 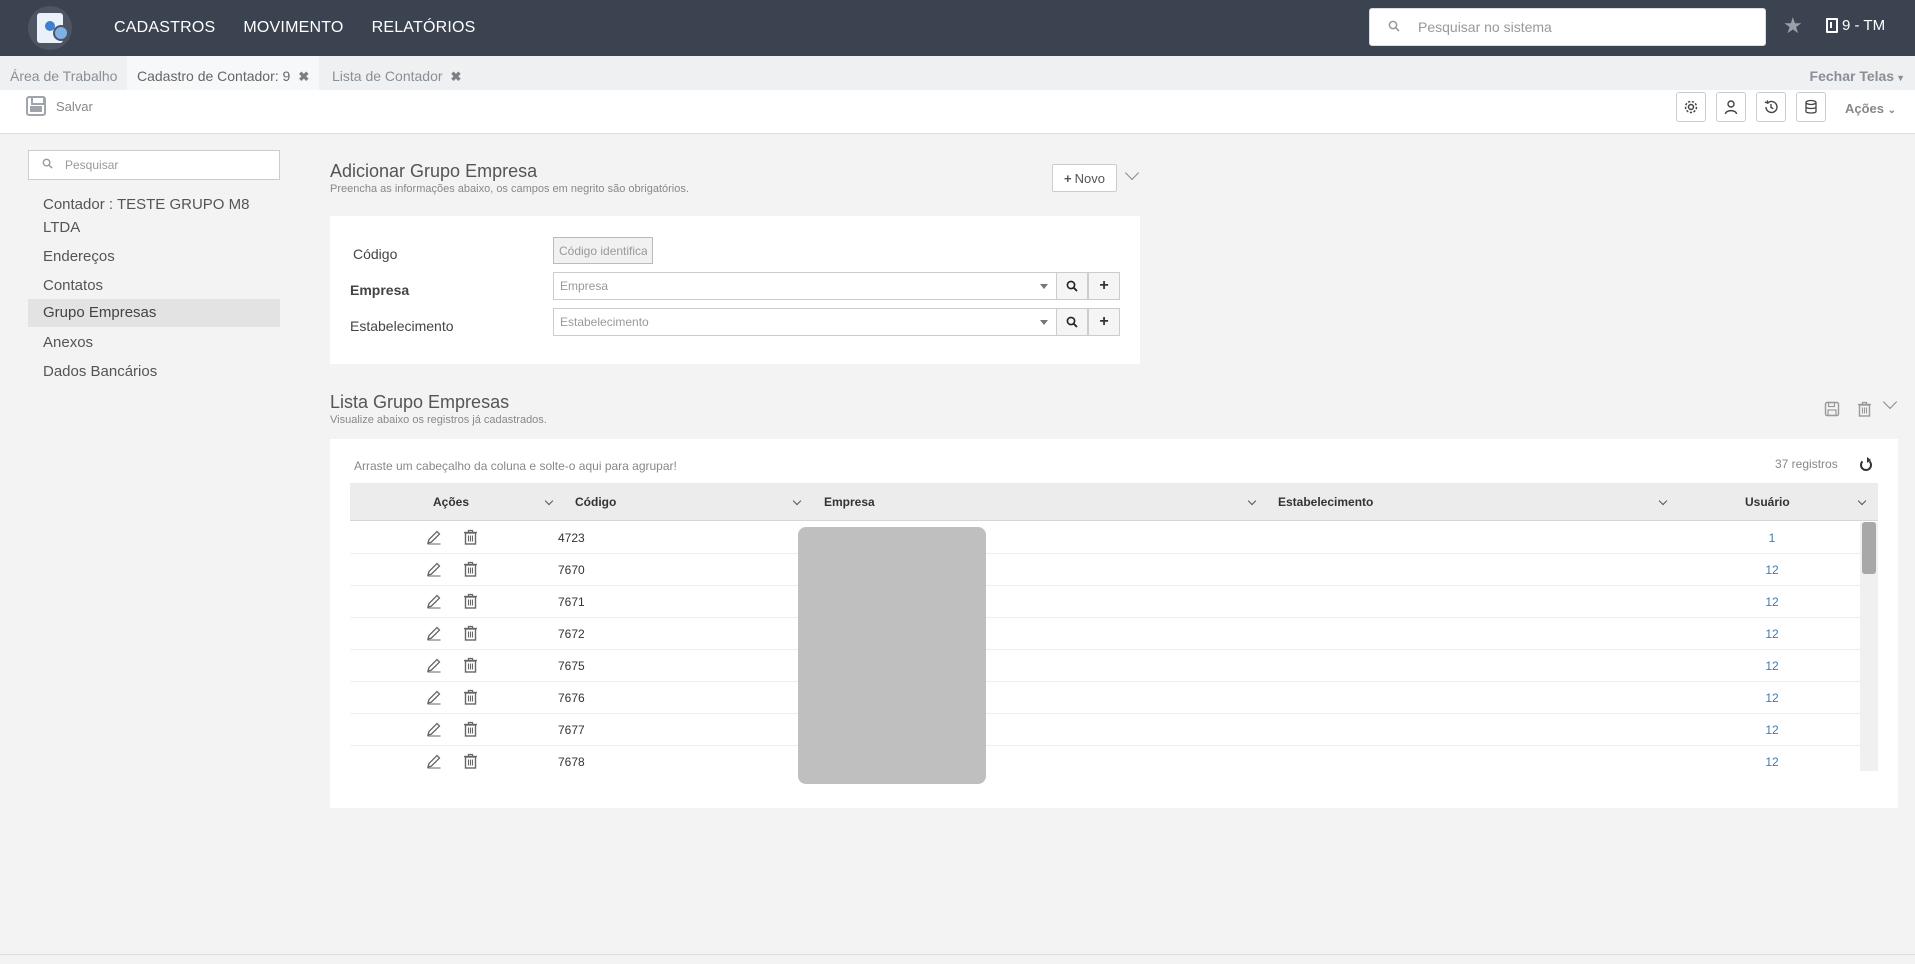 What do you see at coordinates (849, 502) in the screenshot?
I see `column-header-empresa: Empresa` at bounding box center [849, 502].